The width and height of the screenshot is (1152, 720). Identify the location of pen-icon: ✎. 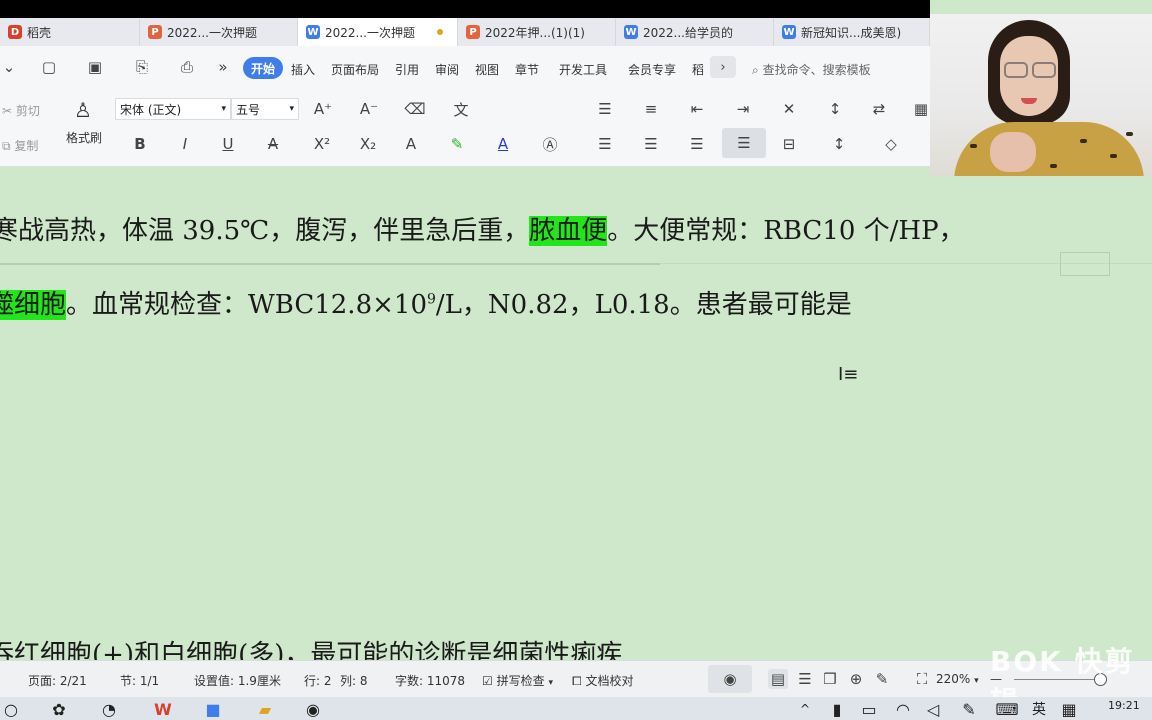
(969, 709).